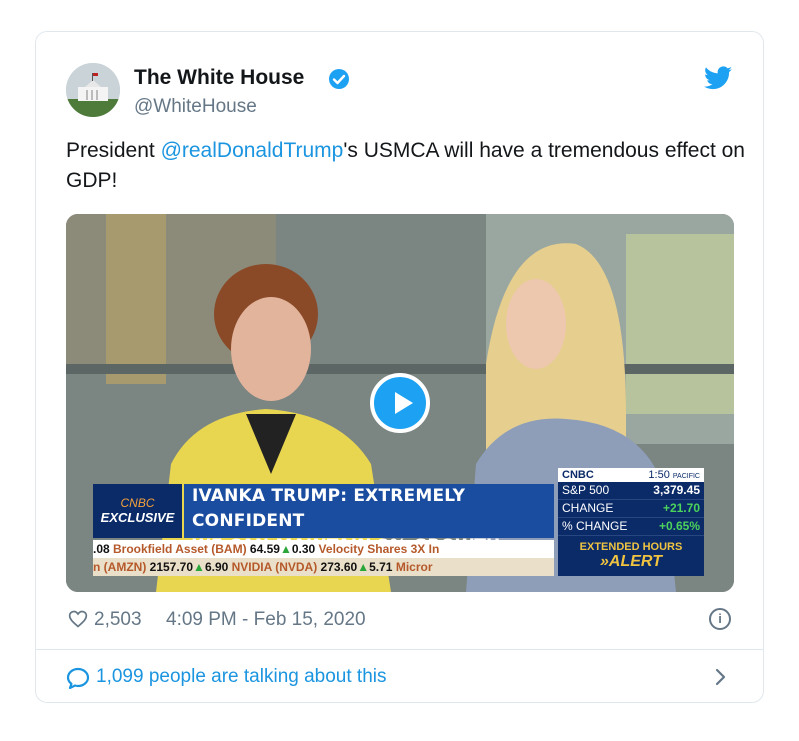 The height and width of the screenshot is (741, 799). What do you see at coordinates (659, 475) in the screenshot?
I see `quote-time-value: 1:50` at bounding box center [659, 475].